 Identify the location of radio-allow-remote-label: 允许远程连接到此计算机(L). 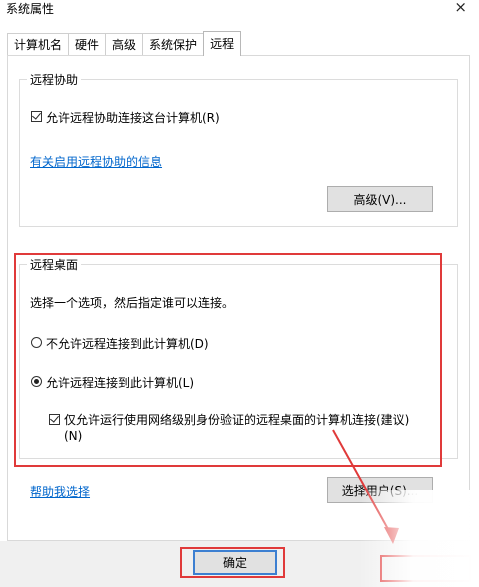
(120, 383).